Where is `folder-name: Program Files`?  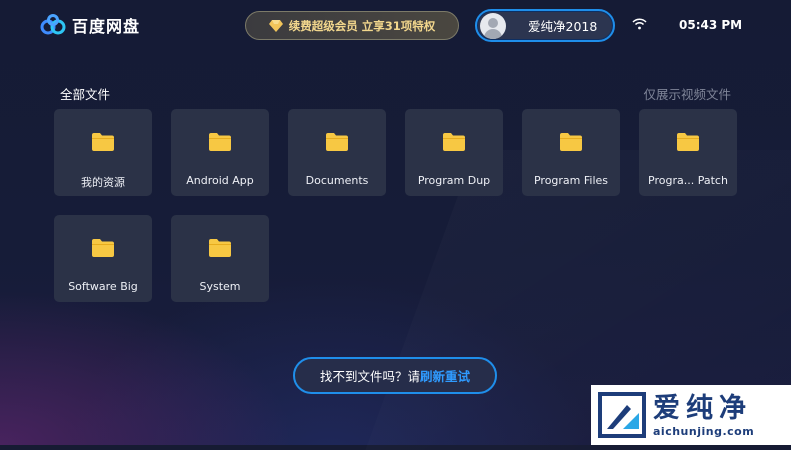 folder-name: Program Files is located at coordinates (571, 180).